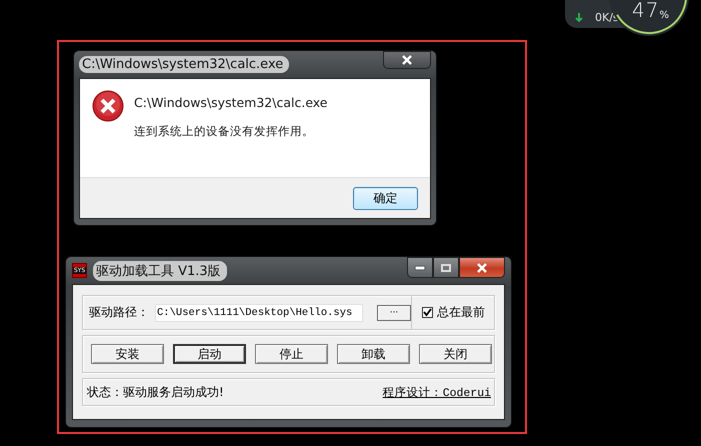 The width and height of the screenshot is (701, 446). I want to click on always-on-top-label: 总在最前, so click(461, 312).